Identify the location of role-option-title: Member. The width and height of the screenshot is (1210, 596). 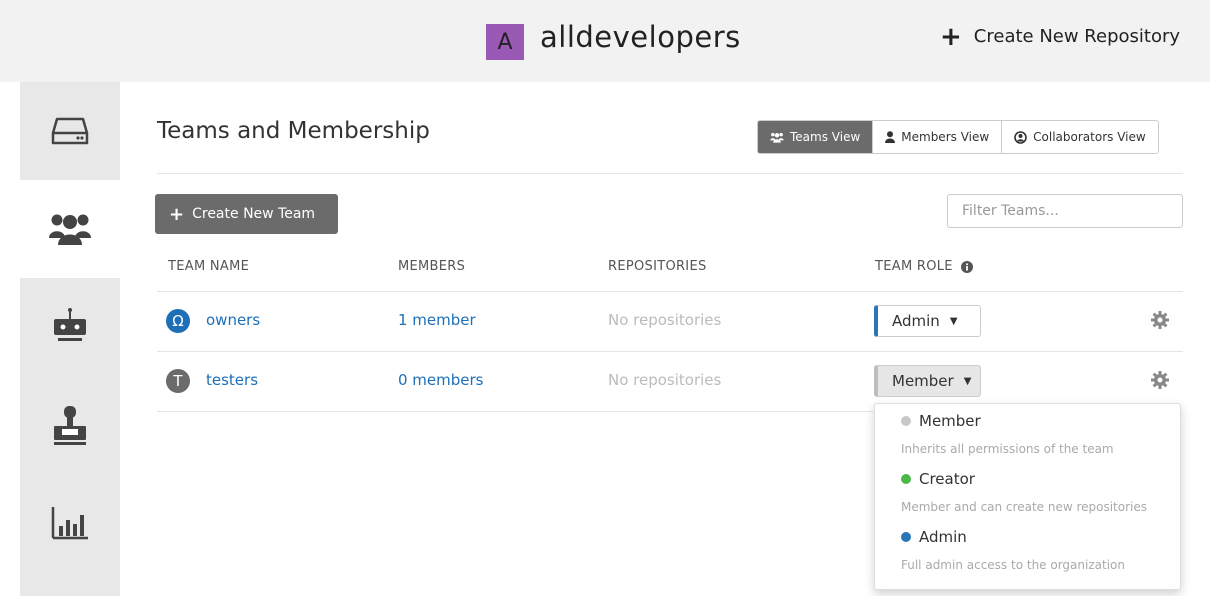
(941, 421).